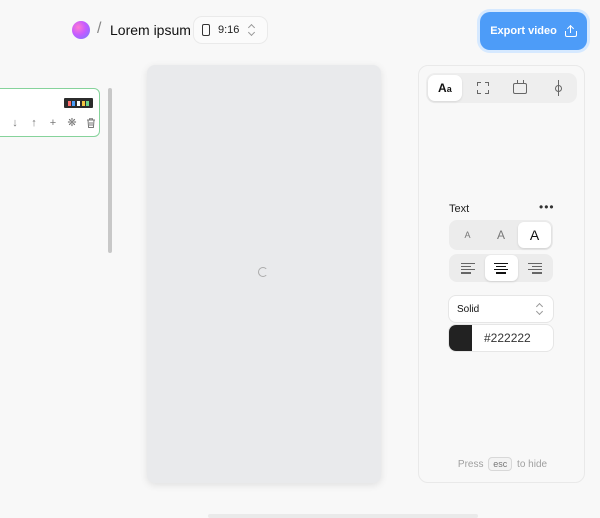 Image resolution: width=600 pixels, height=518 pixels. I want to click on phone-icon, so click(206, 30).